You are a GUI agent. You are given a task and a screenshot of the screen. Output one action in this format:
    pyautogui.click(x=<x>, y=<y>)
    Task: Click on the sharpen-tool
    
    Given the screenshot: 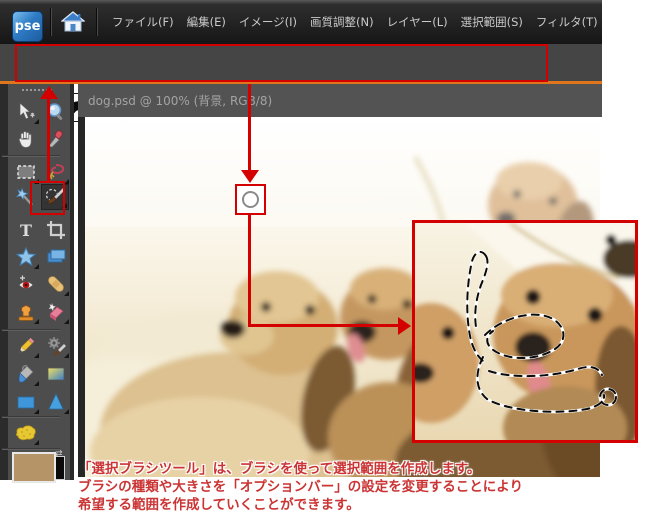 What is the action you would take?
    pyautogui.click(x=56, y=402)
    